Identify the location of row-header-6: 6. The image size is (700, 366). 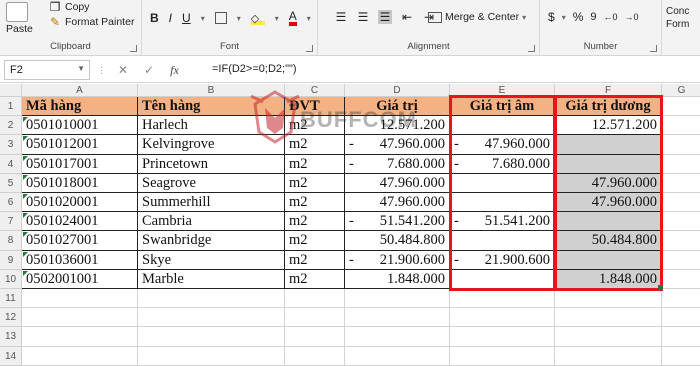
(11, 203).